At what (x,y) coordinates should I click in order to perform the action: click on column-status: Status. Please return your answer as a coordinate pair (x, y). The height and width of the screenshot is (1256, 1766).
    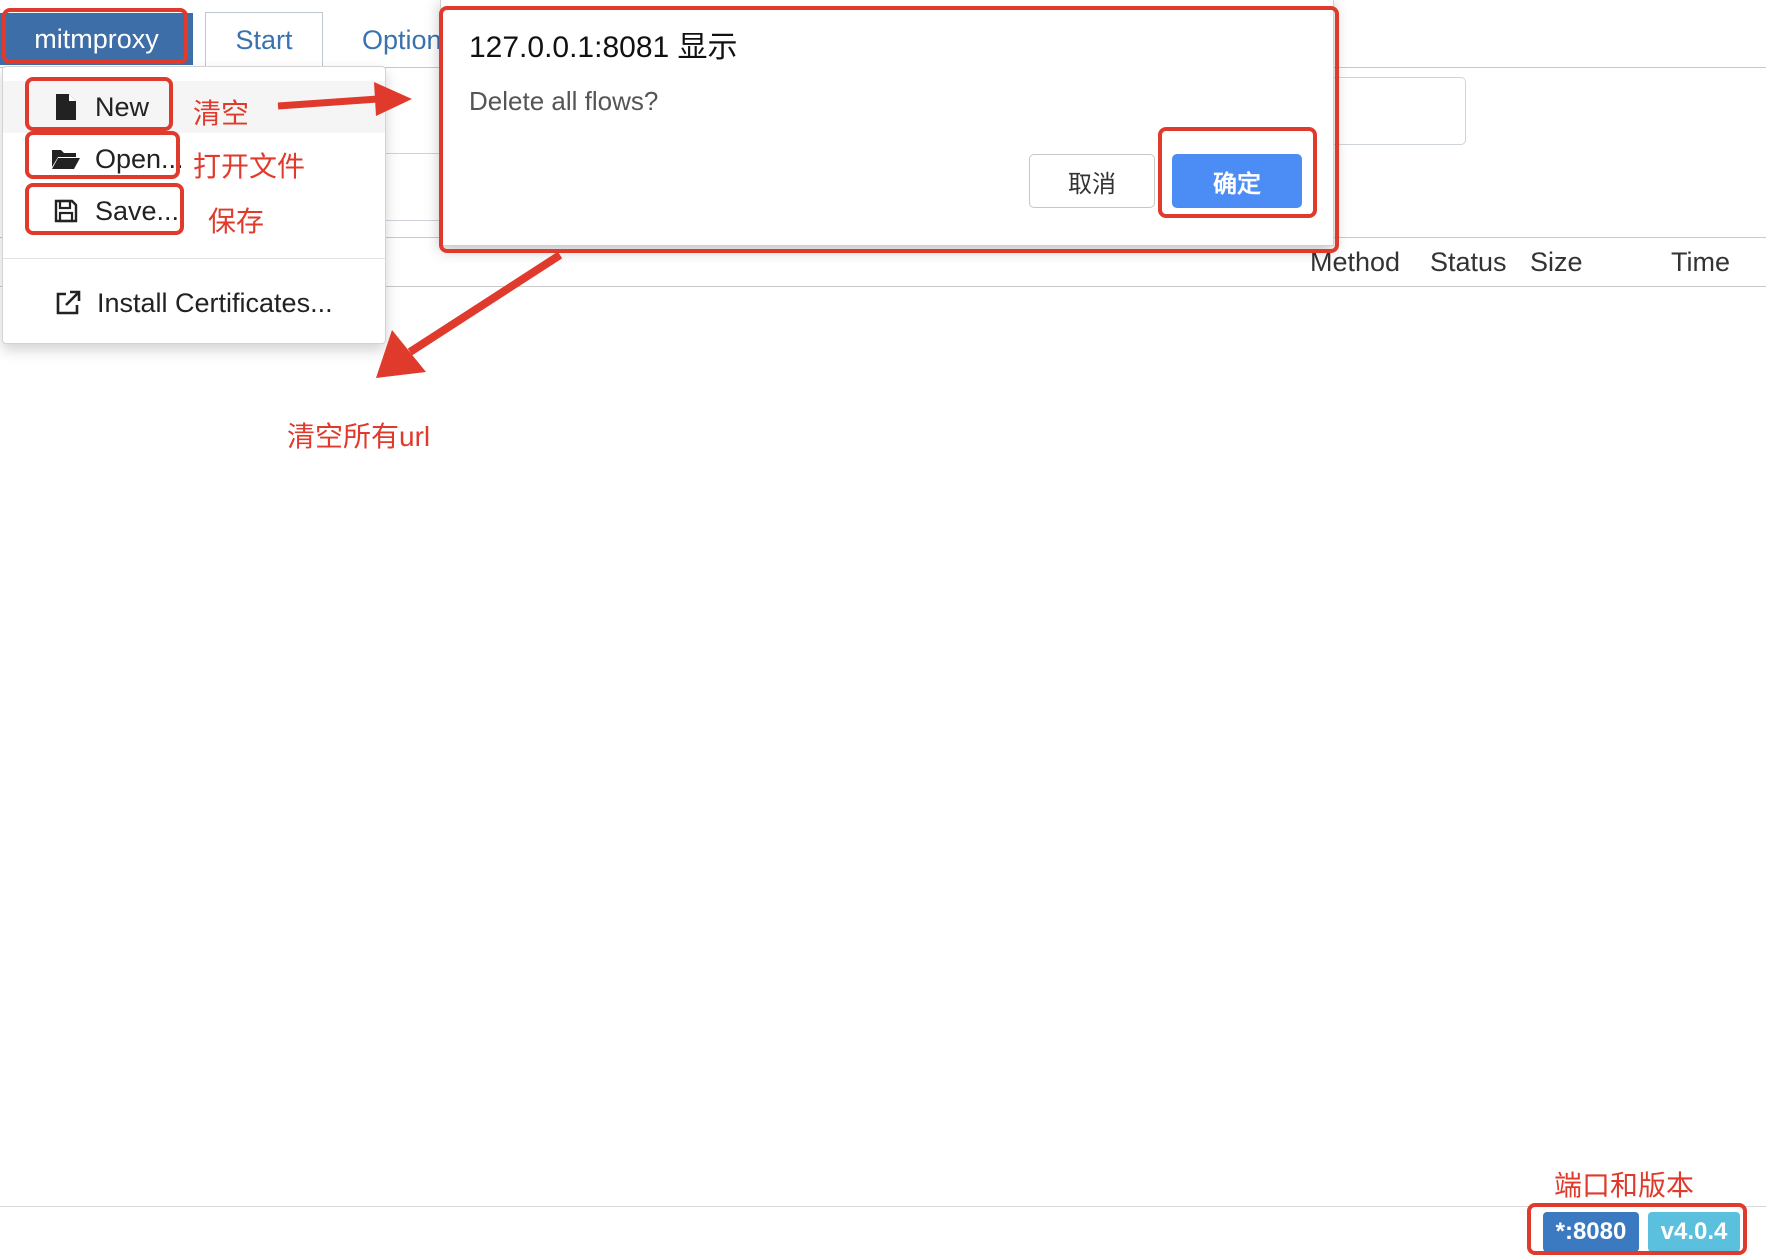
    Looking at the image, I should click on (1468, 262).